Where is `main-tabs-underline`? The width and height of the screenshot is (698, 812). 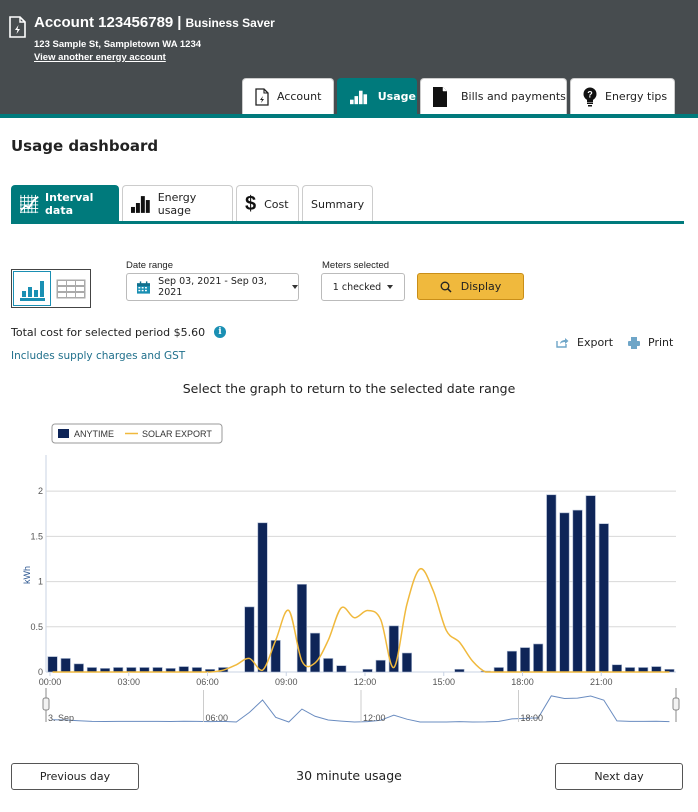 main-tabs-underline is located at coordinates (349, 116).